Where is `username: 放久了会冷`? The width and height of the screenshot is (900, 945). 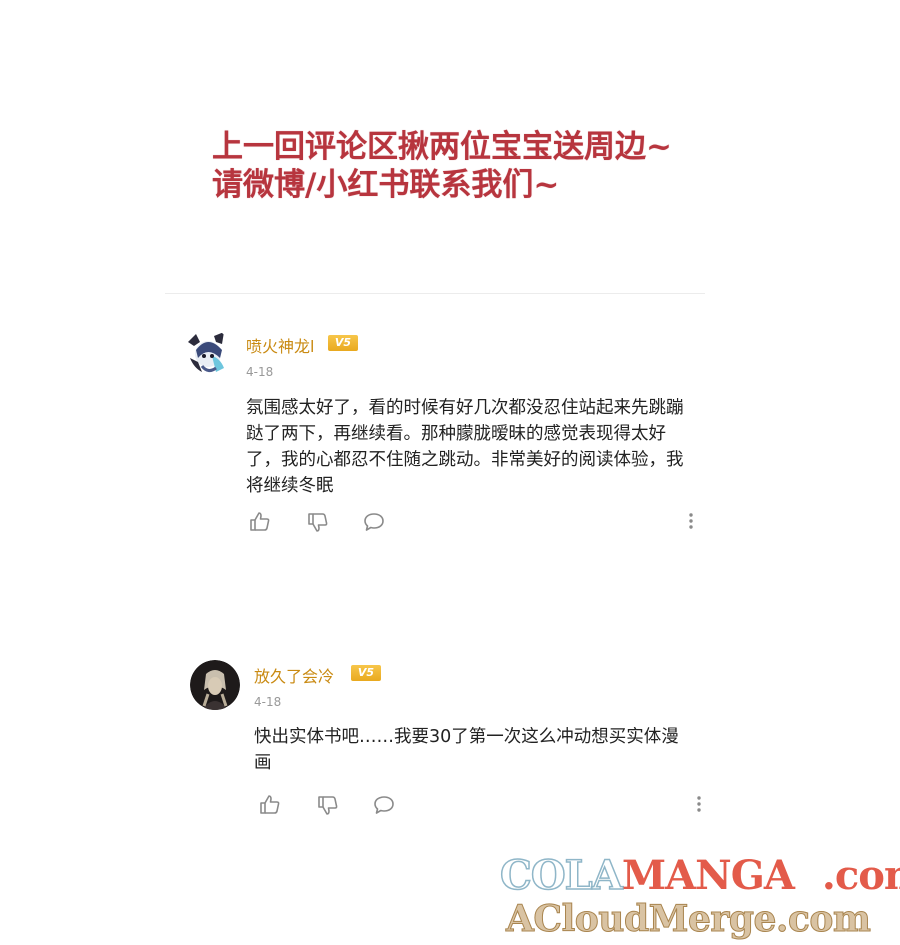 username: 放久了会冷 is located at coordinates (294, 675).